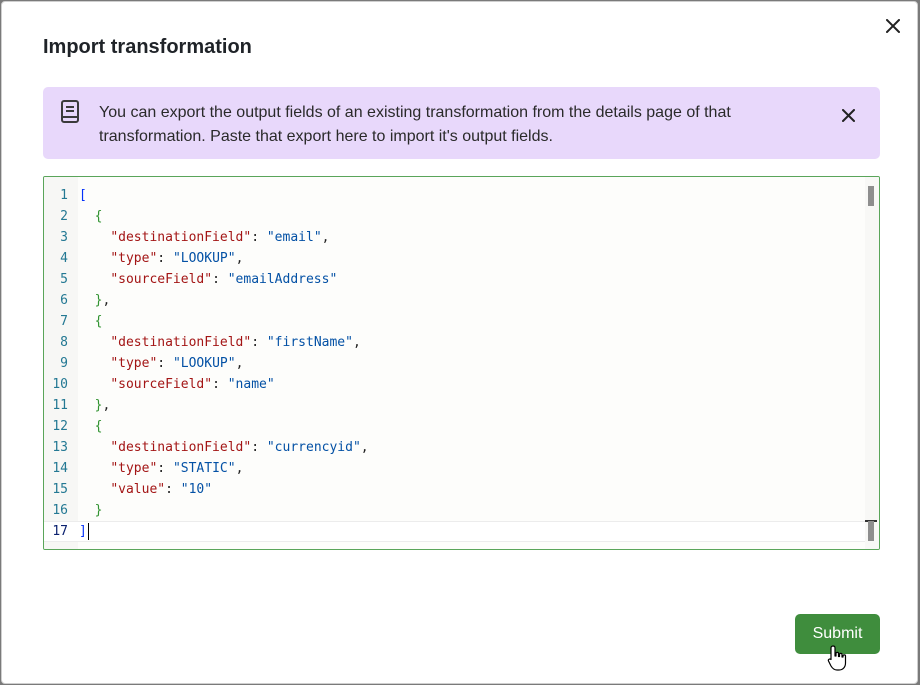 The image size is (920, 685). What do you see at coordinates (454, 258) in the screenshot?
I see `code-line: 4 "type": "LOOKUP",` at bounding box center [454, 258].